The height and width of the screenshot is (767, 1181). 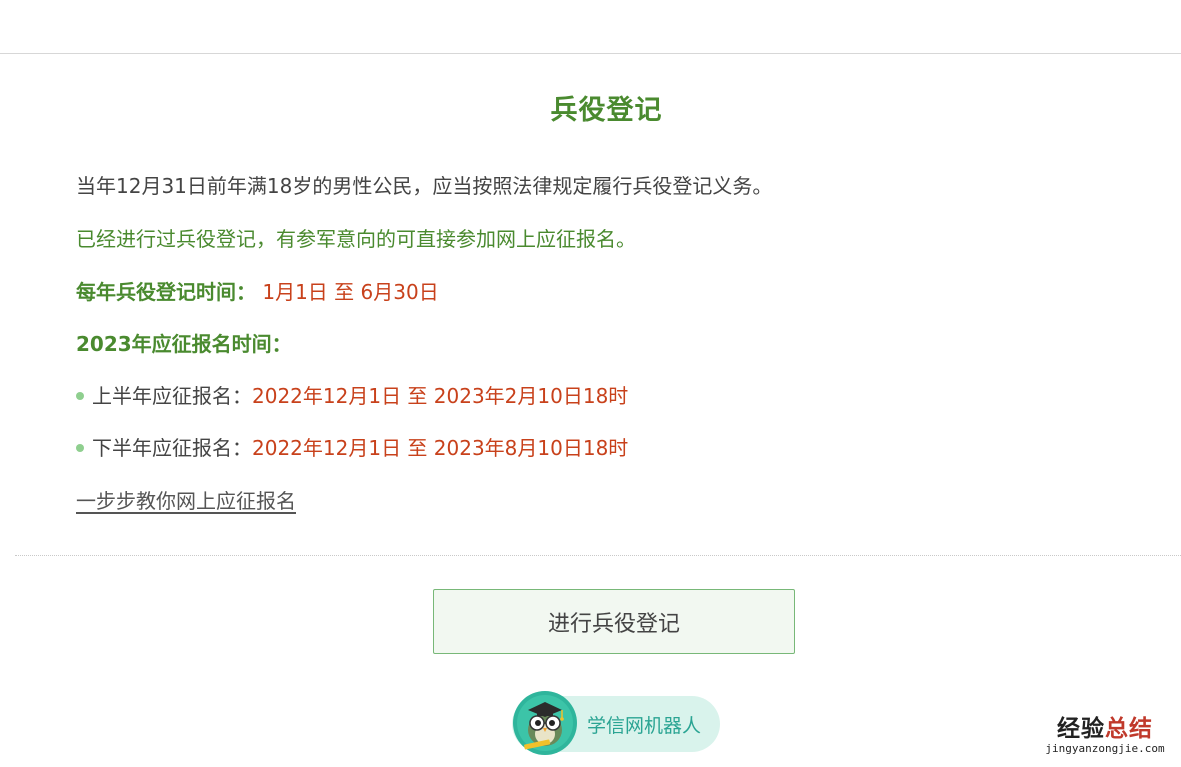 I want to click on chatbot-label: 学信网机器人, so click(x=644, y=726).